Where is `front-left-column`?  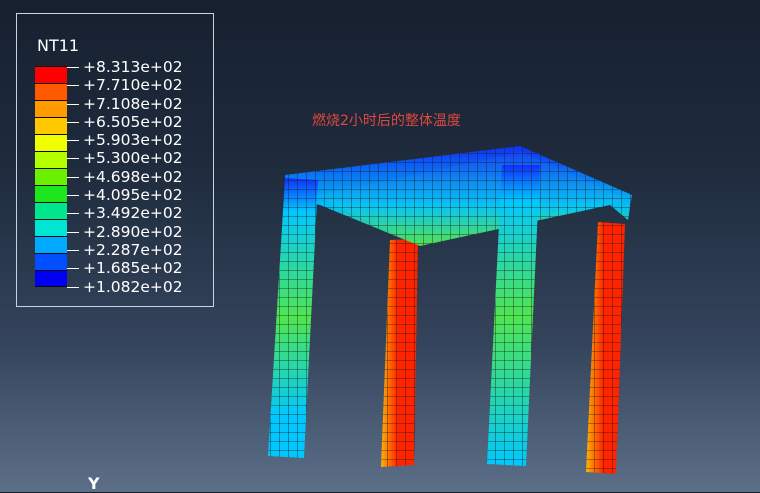
front-left-column is located at coordinates (293, 318).